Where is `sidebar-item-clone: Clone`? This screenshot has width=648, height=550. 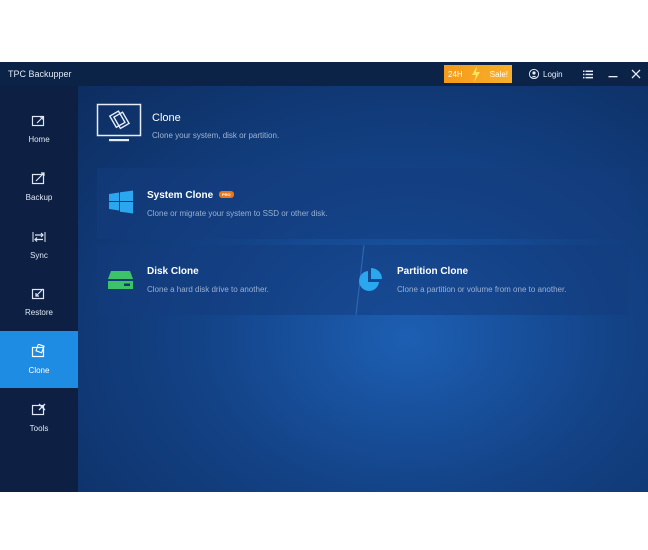 sidebar-item-clone: Clone is located at coordinates (39, 359).